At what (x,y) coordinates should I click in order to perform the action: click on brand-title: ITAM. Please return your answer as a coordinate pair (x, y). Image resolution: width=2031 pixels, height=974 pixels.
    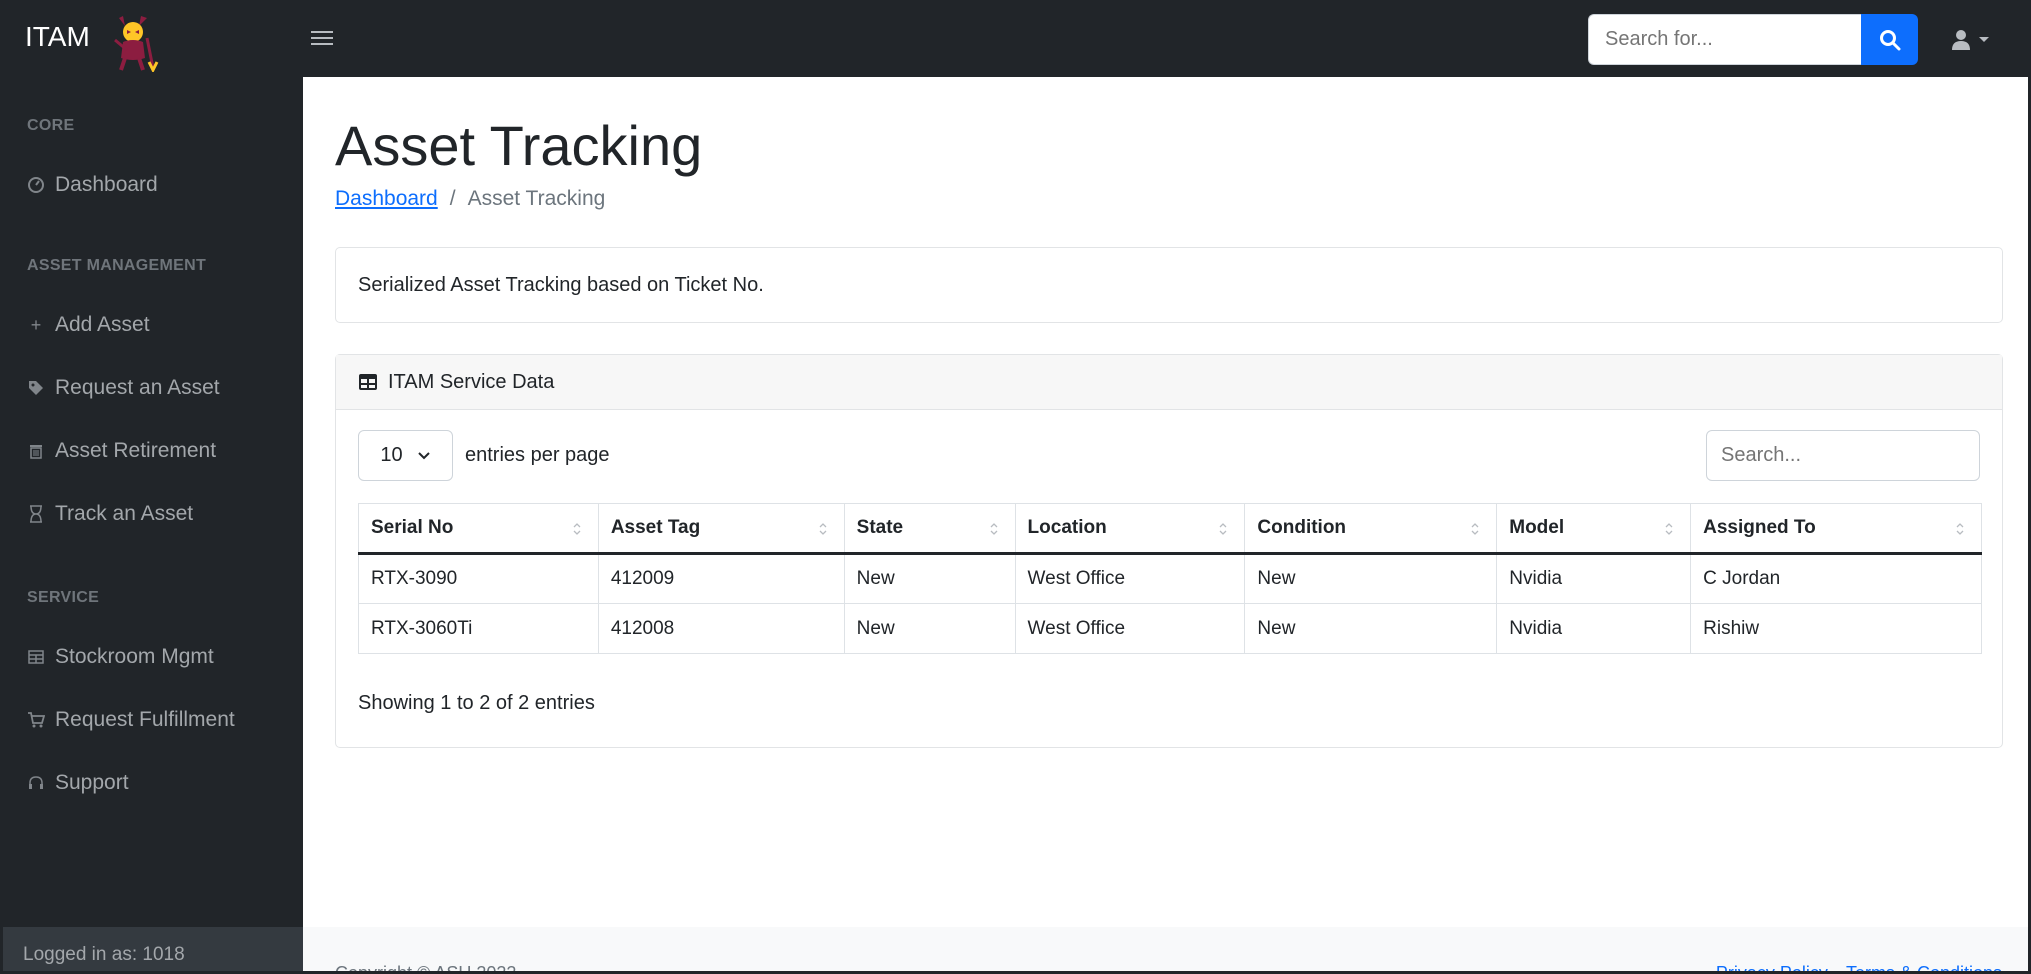
    Looking at the image, I should click on (57, 37).